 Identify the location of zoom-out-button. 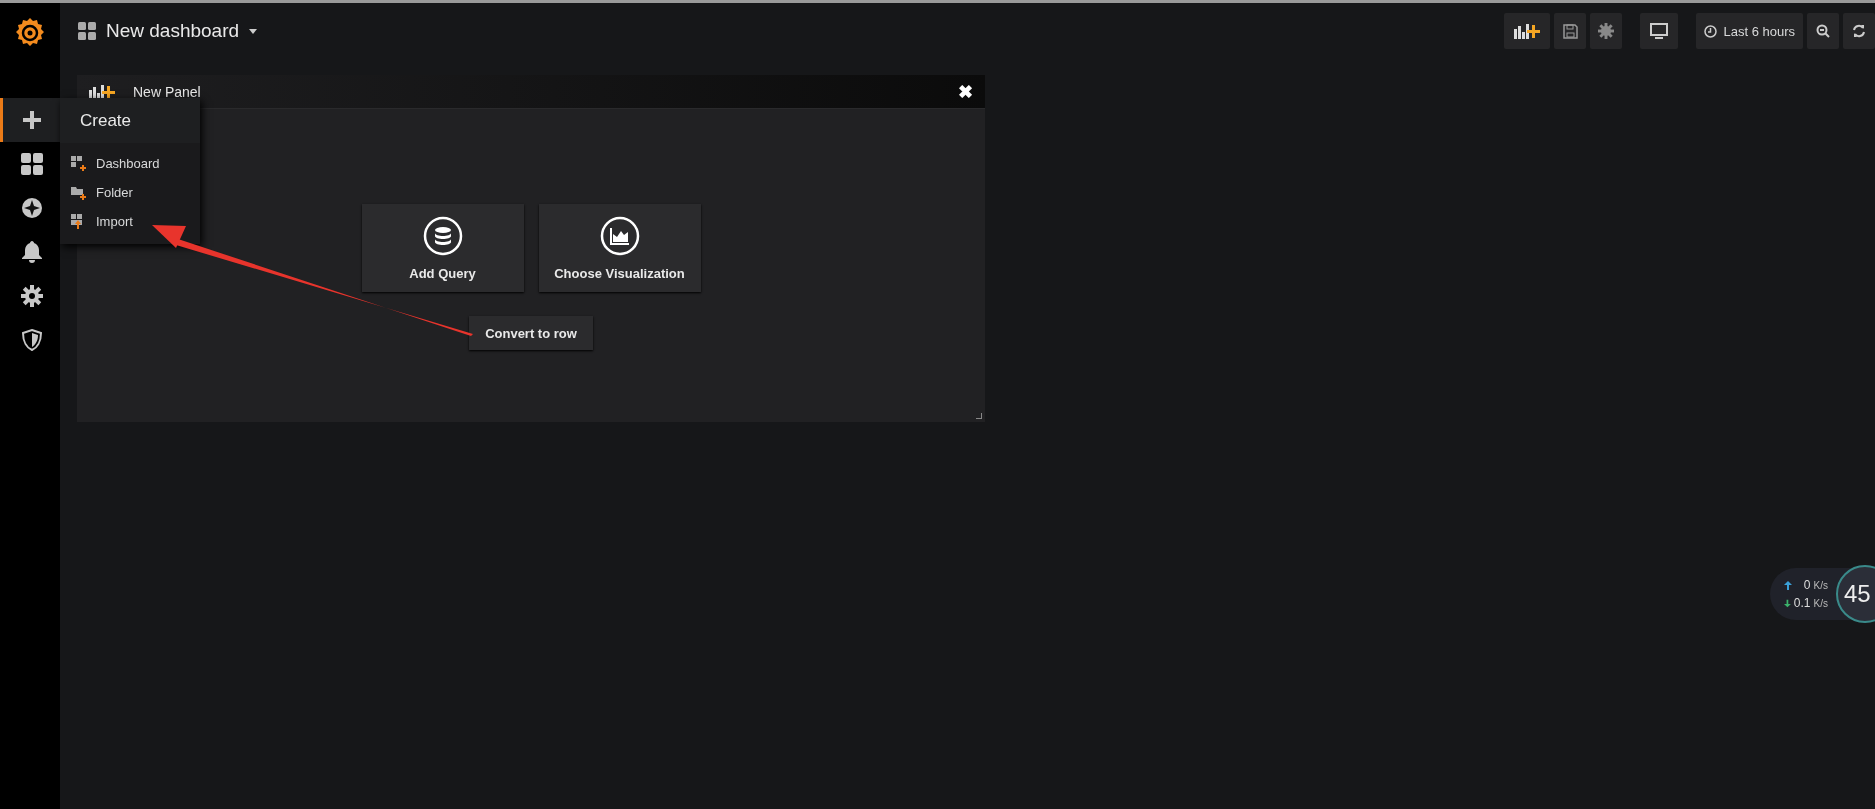
(1823, 31).